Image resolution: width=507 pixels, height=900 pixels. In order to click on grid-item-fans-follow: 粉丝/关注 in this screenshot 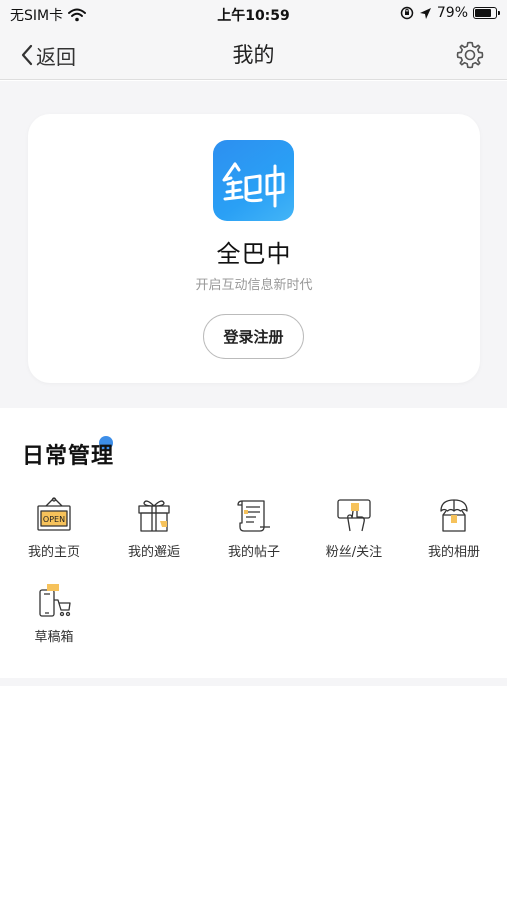, I will do `click(354, 532)`.